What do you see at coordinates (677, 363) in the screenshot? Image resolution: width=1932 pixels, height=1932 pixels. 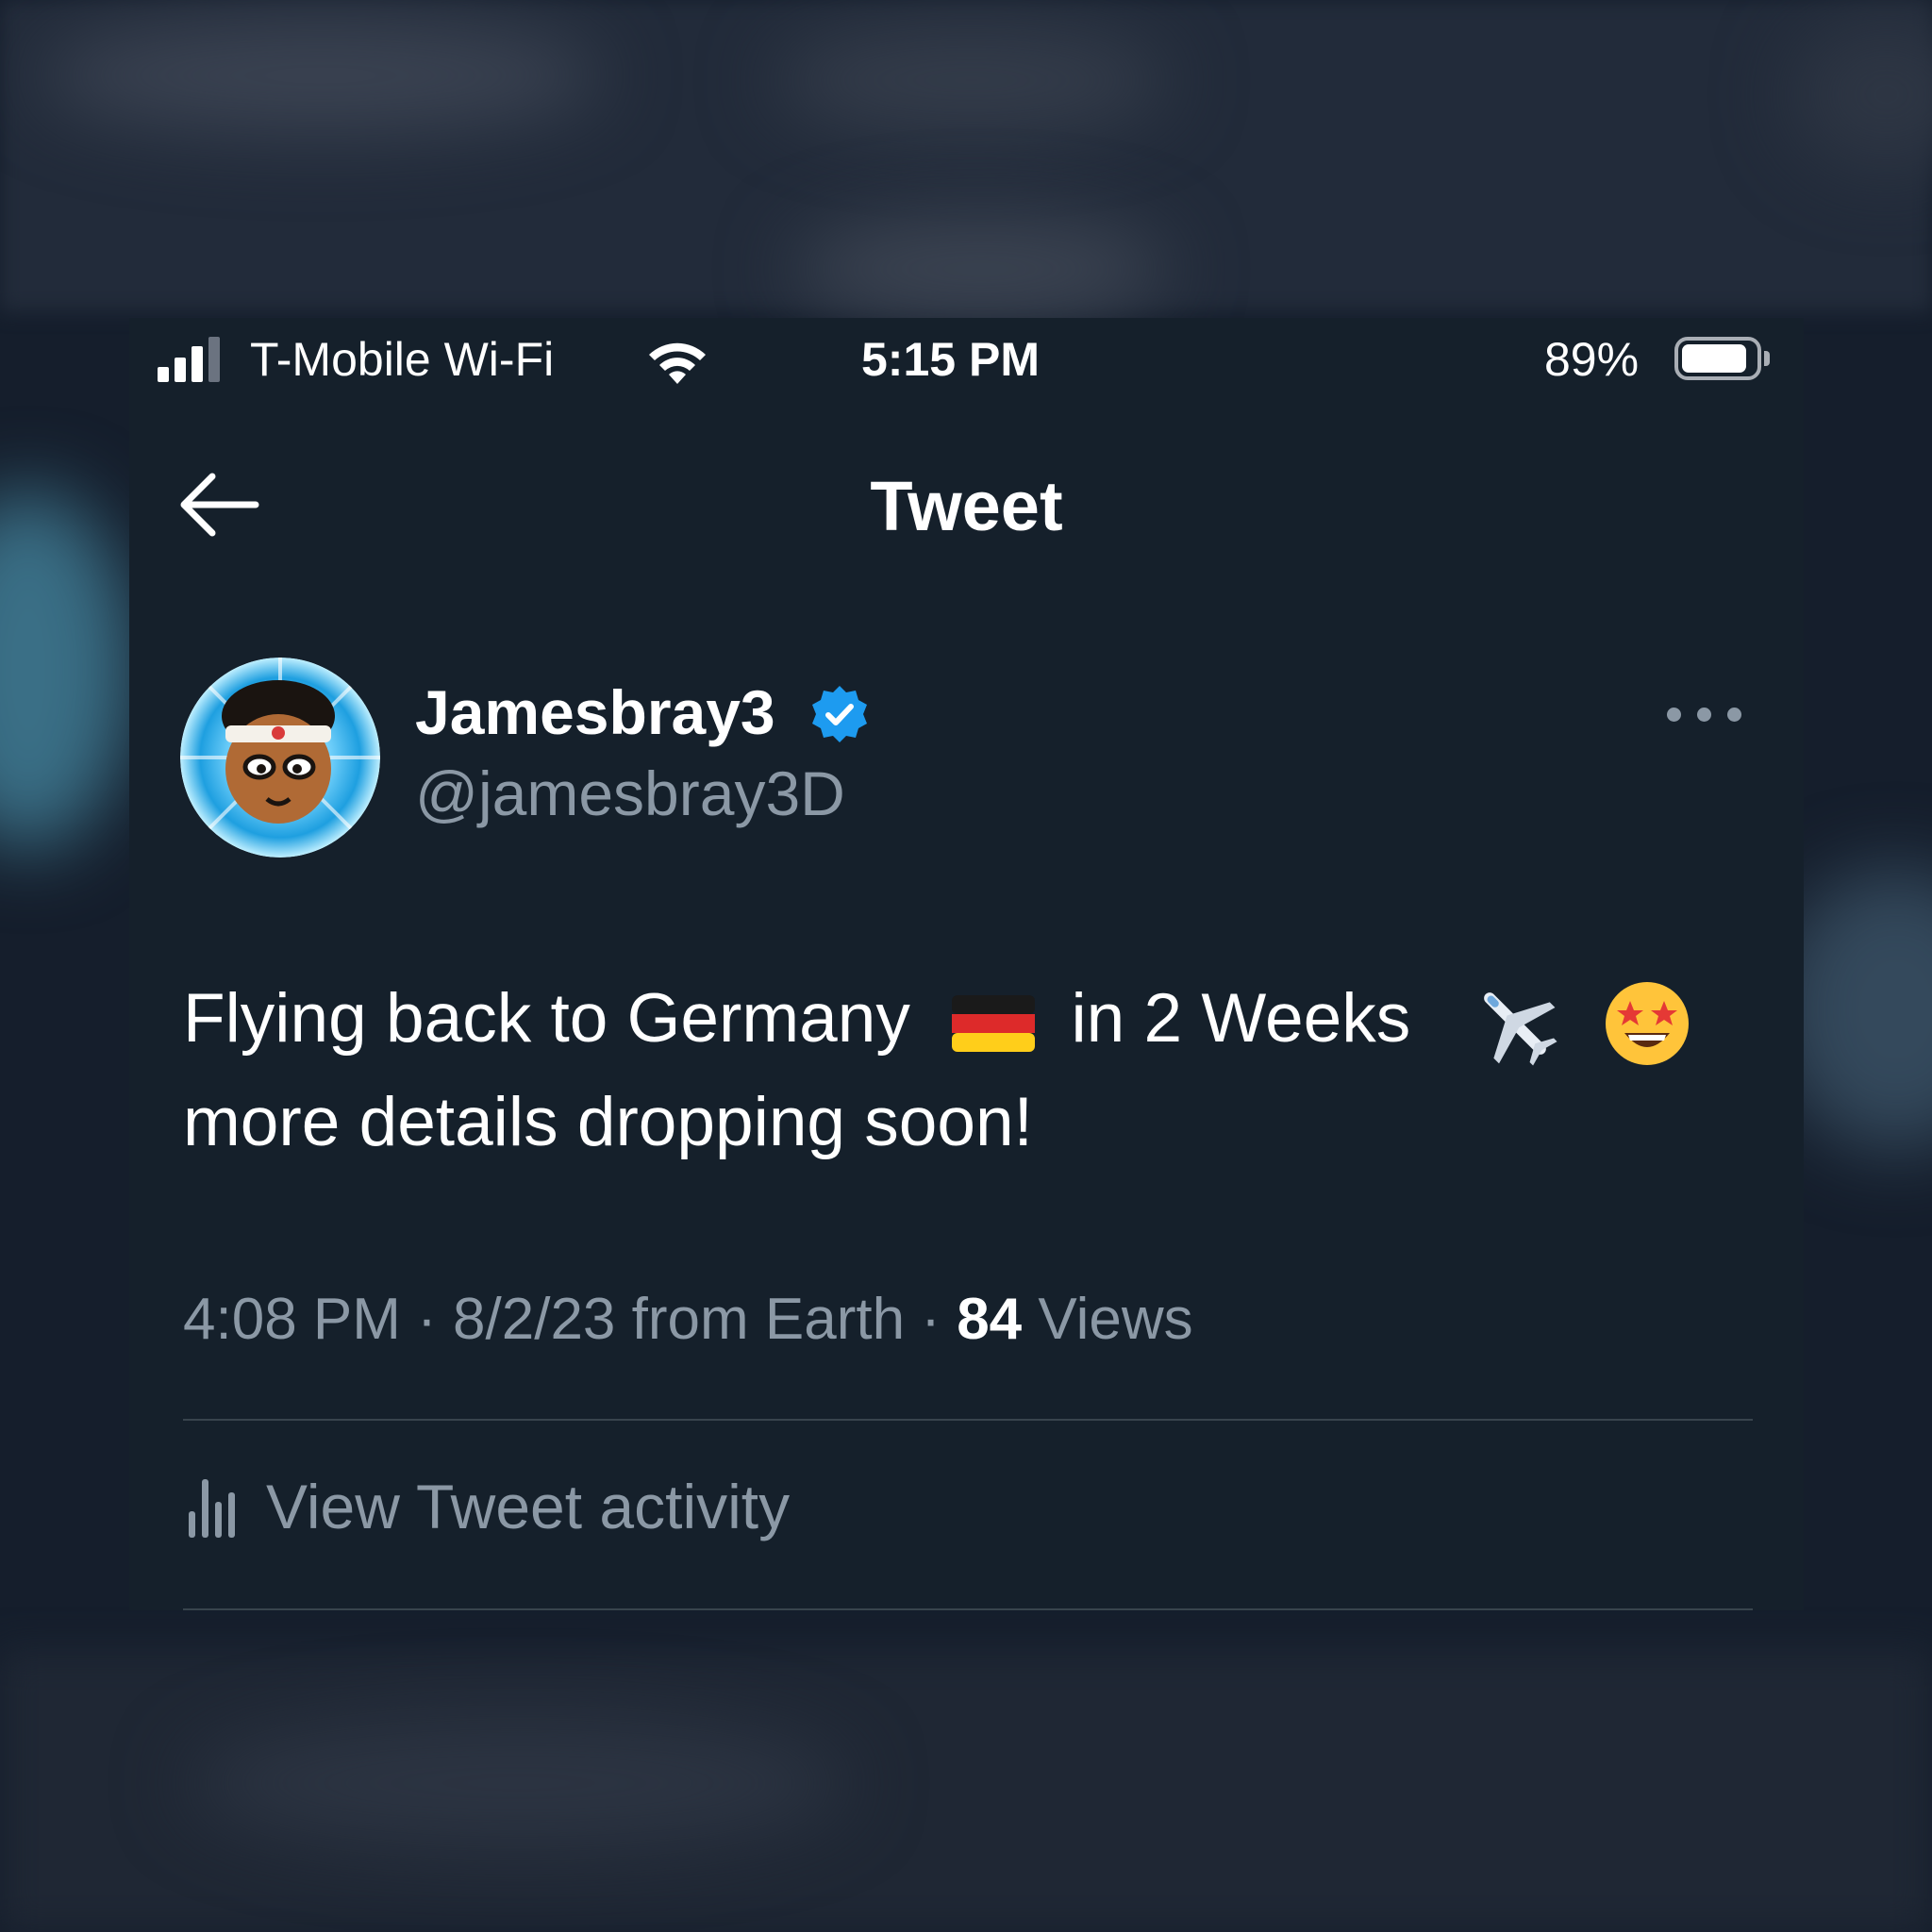 I see `wifi-icon` at bounding box center [677, 363].